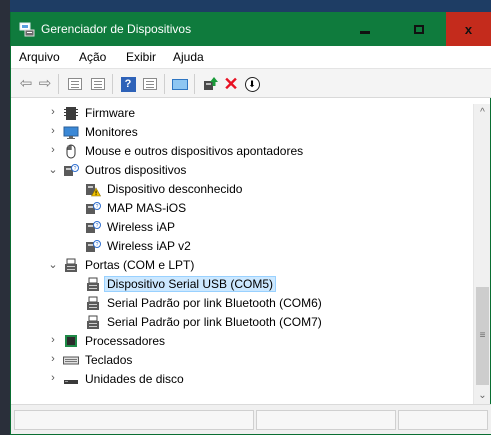  What do you see at coordinates (109, 360) in the screenshot?
I see `tree-item-label: Teclados` at bounding box center [109, 360].